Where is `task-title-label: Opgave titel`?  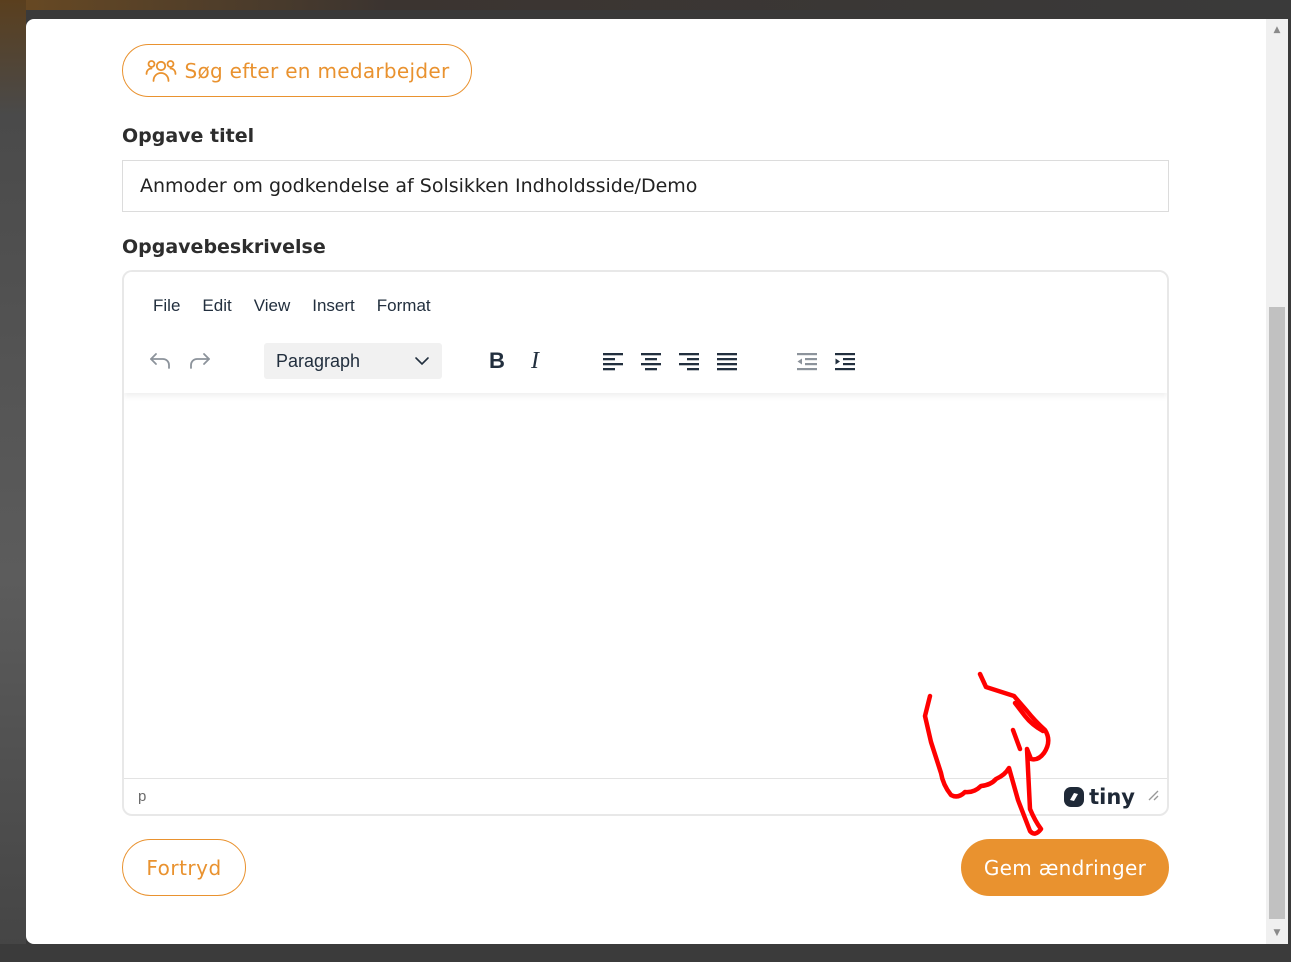 task-title-label: Opgave titel is located at coordinates (188, 136).